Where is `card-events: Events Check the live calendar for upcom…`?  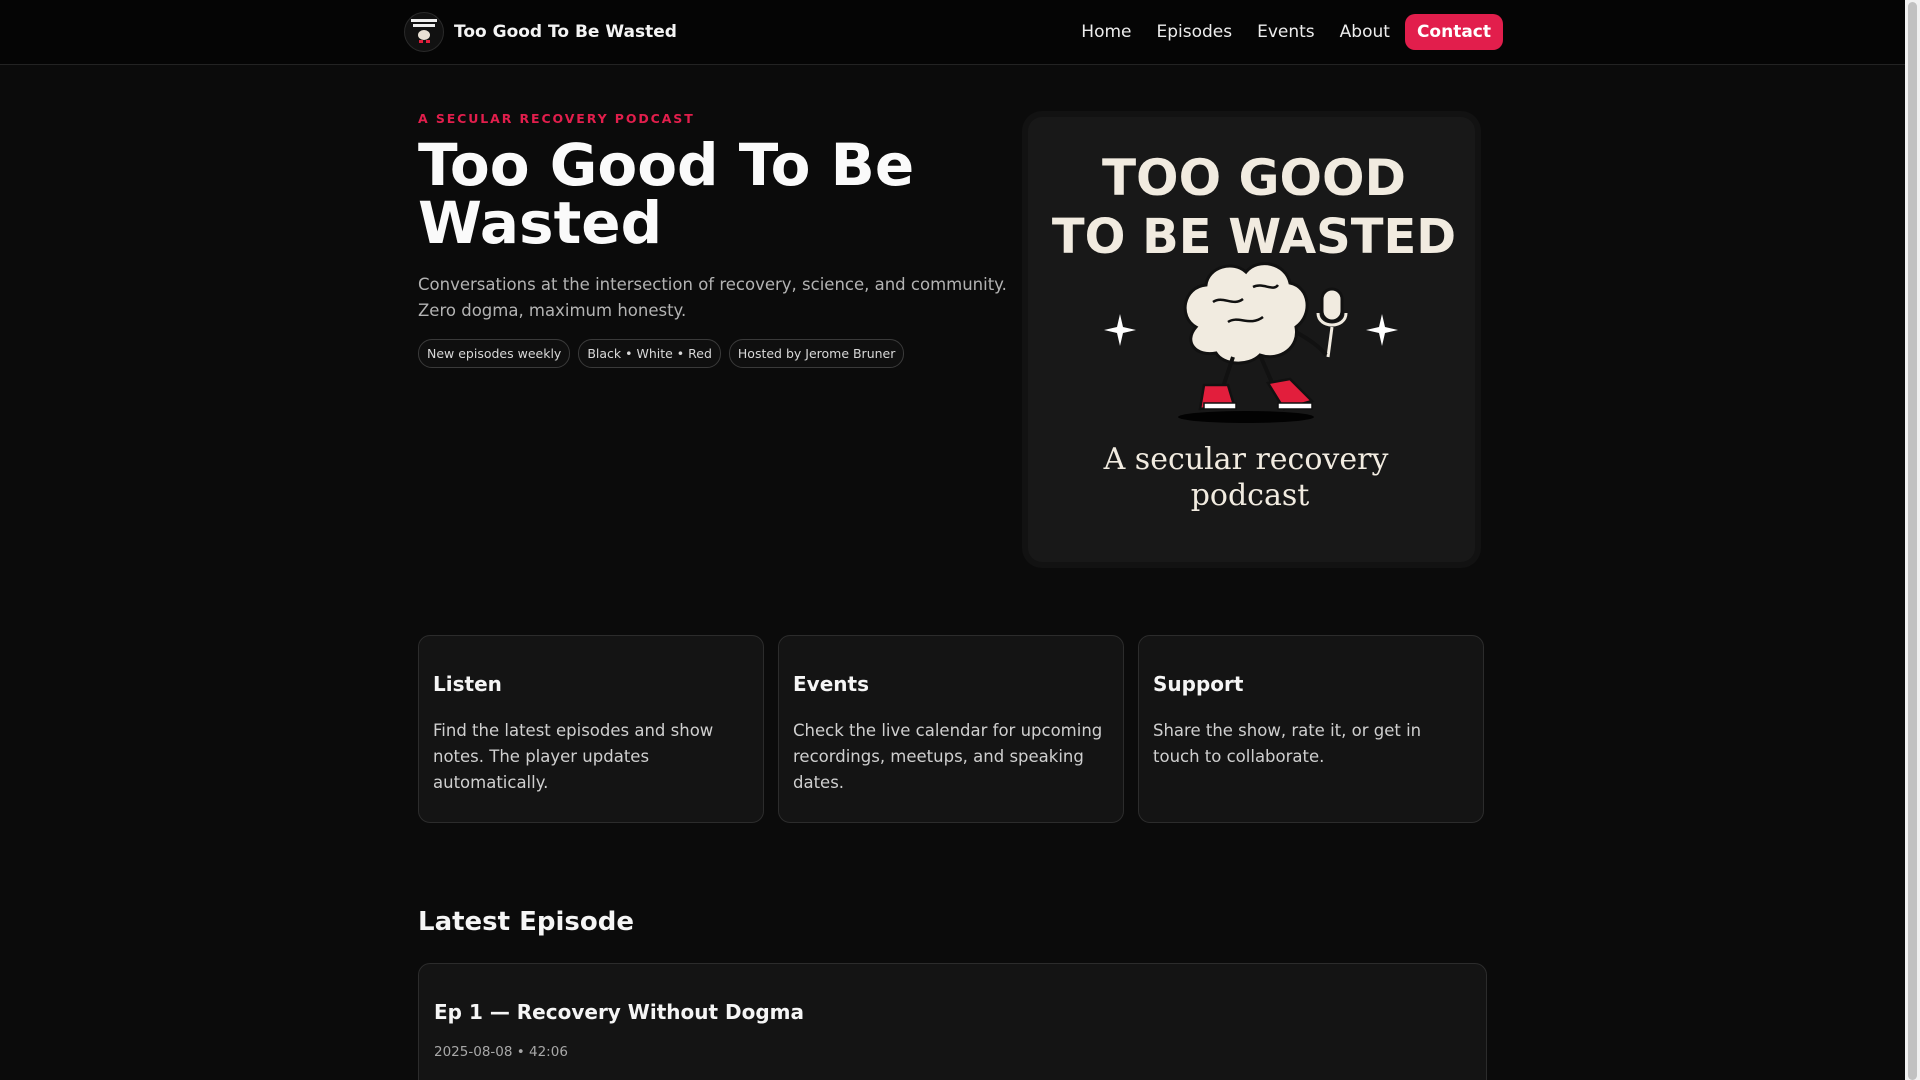
card-events: Events Check the live calendar for upcom… is located at coordinates (951, 729).